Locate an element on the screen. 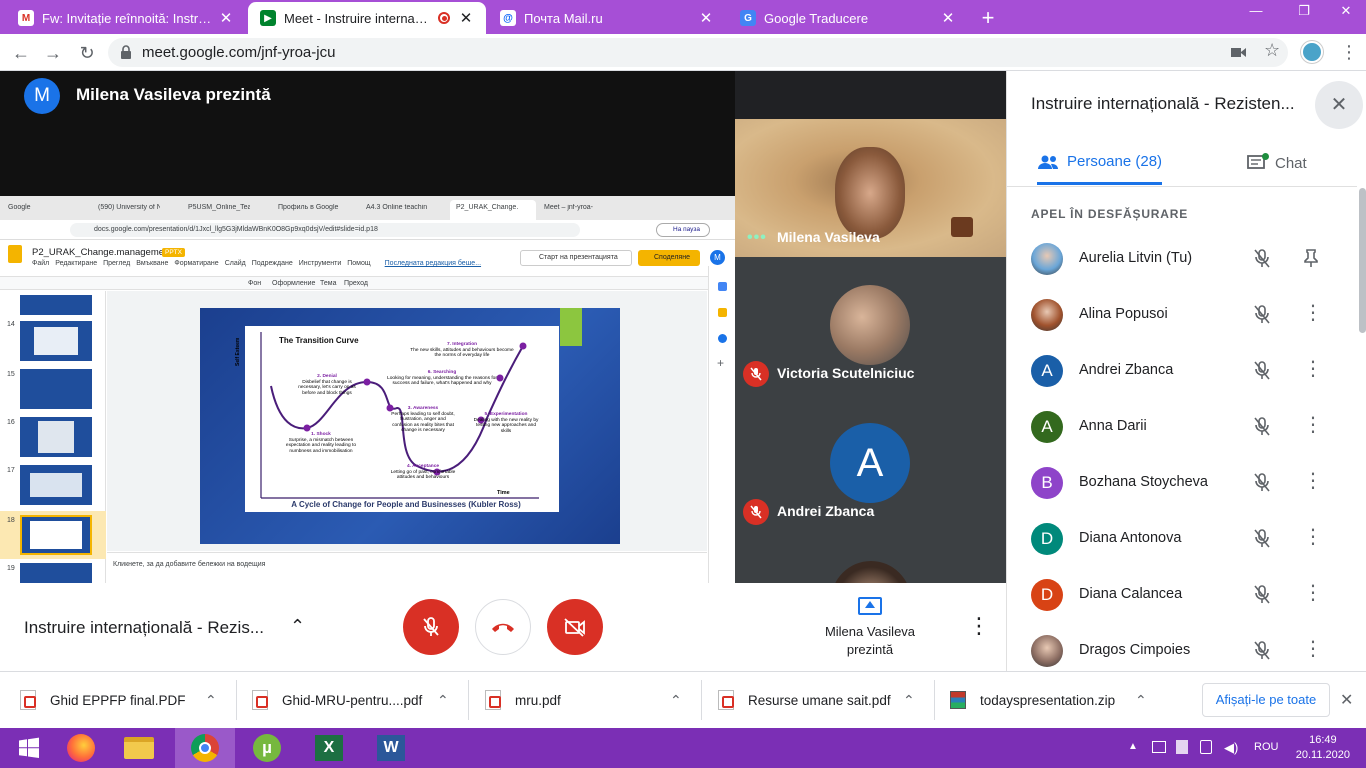 This screenshot has height=768, width=1366. chrome-icon is located at coordinates (205, 748).